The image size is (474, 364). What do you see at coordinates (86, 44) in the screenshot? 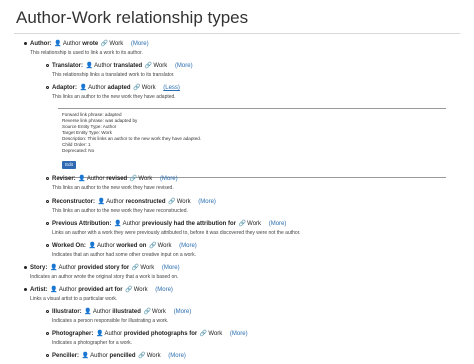
I see `relationship-author: Author: 👤Author wrote 🔗Work (More)` at bounding box center [86, 44].